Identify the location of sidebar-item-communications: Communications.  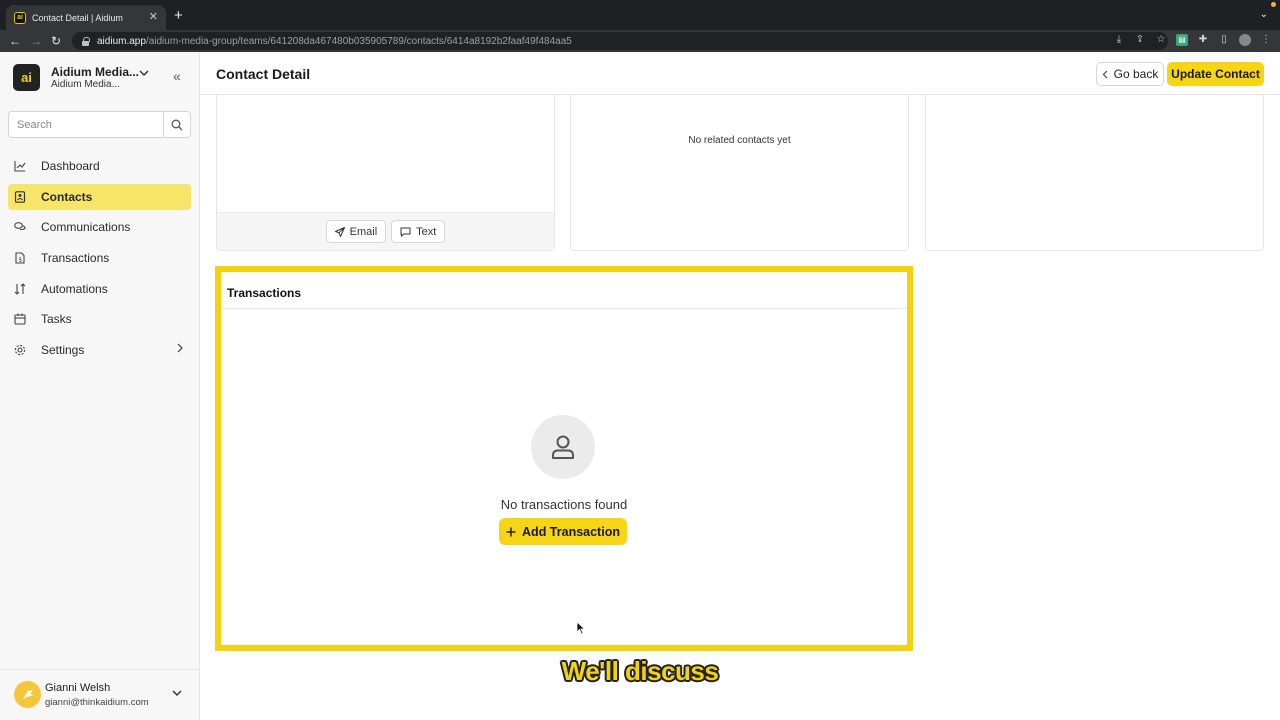
(99, 227).